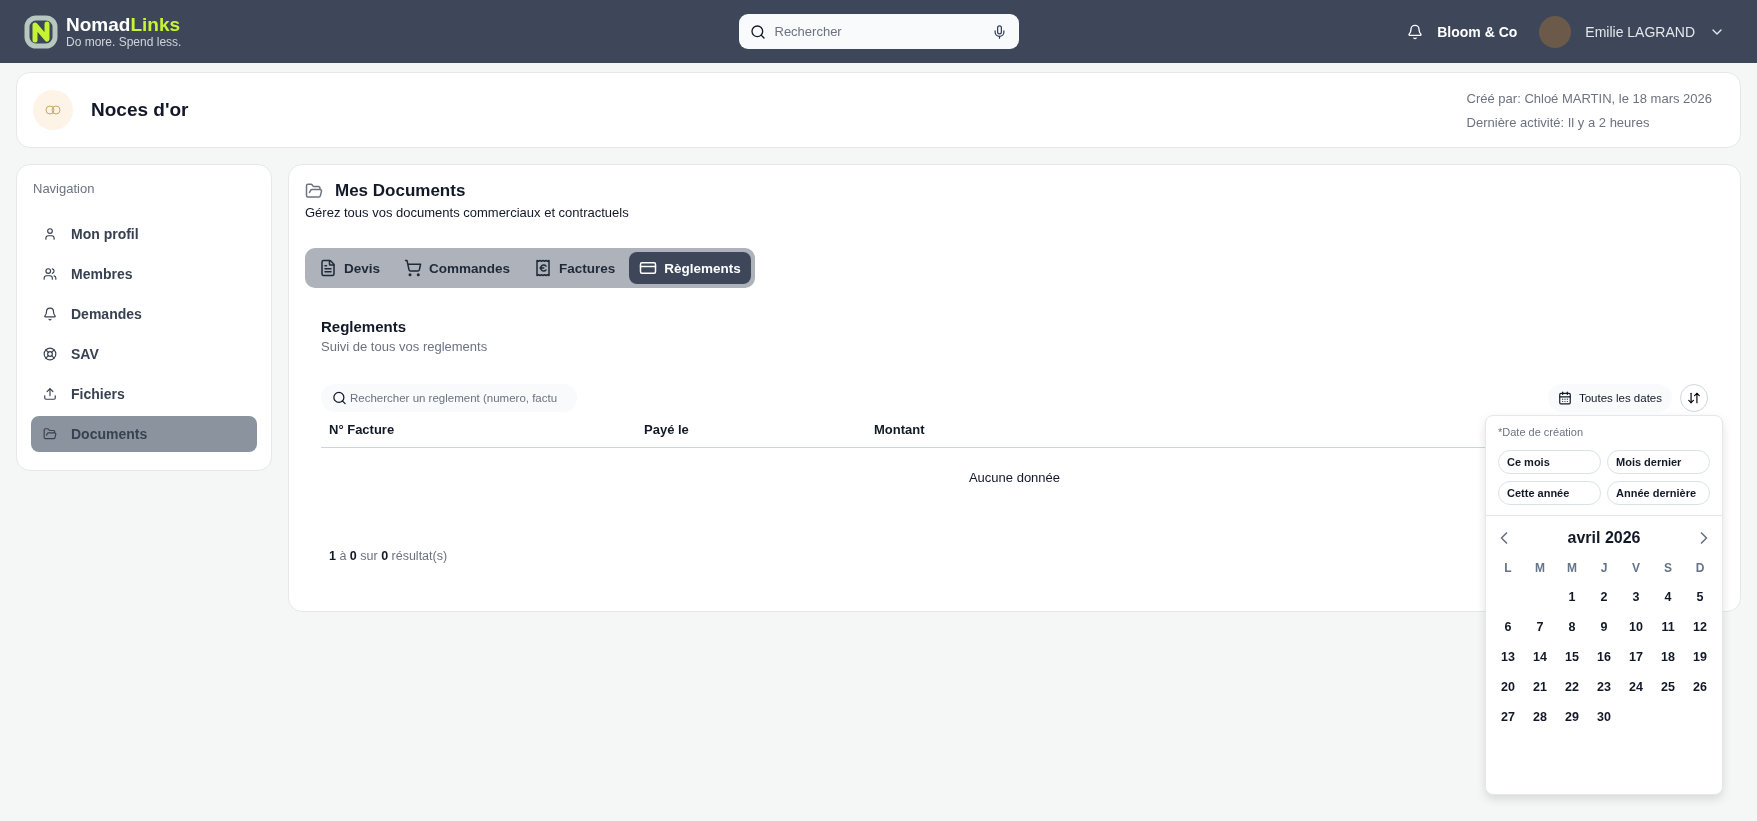 This screenshot has height=821, width=1757. Describe the element at coordinates (350, 268) in the screenshot. I see `tab: Devis` at that location.